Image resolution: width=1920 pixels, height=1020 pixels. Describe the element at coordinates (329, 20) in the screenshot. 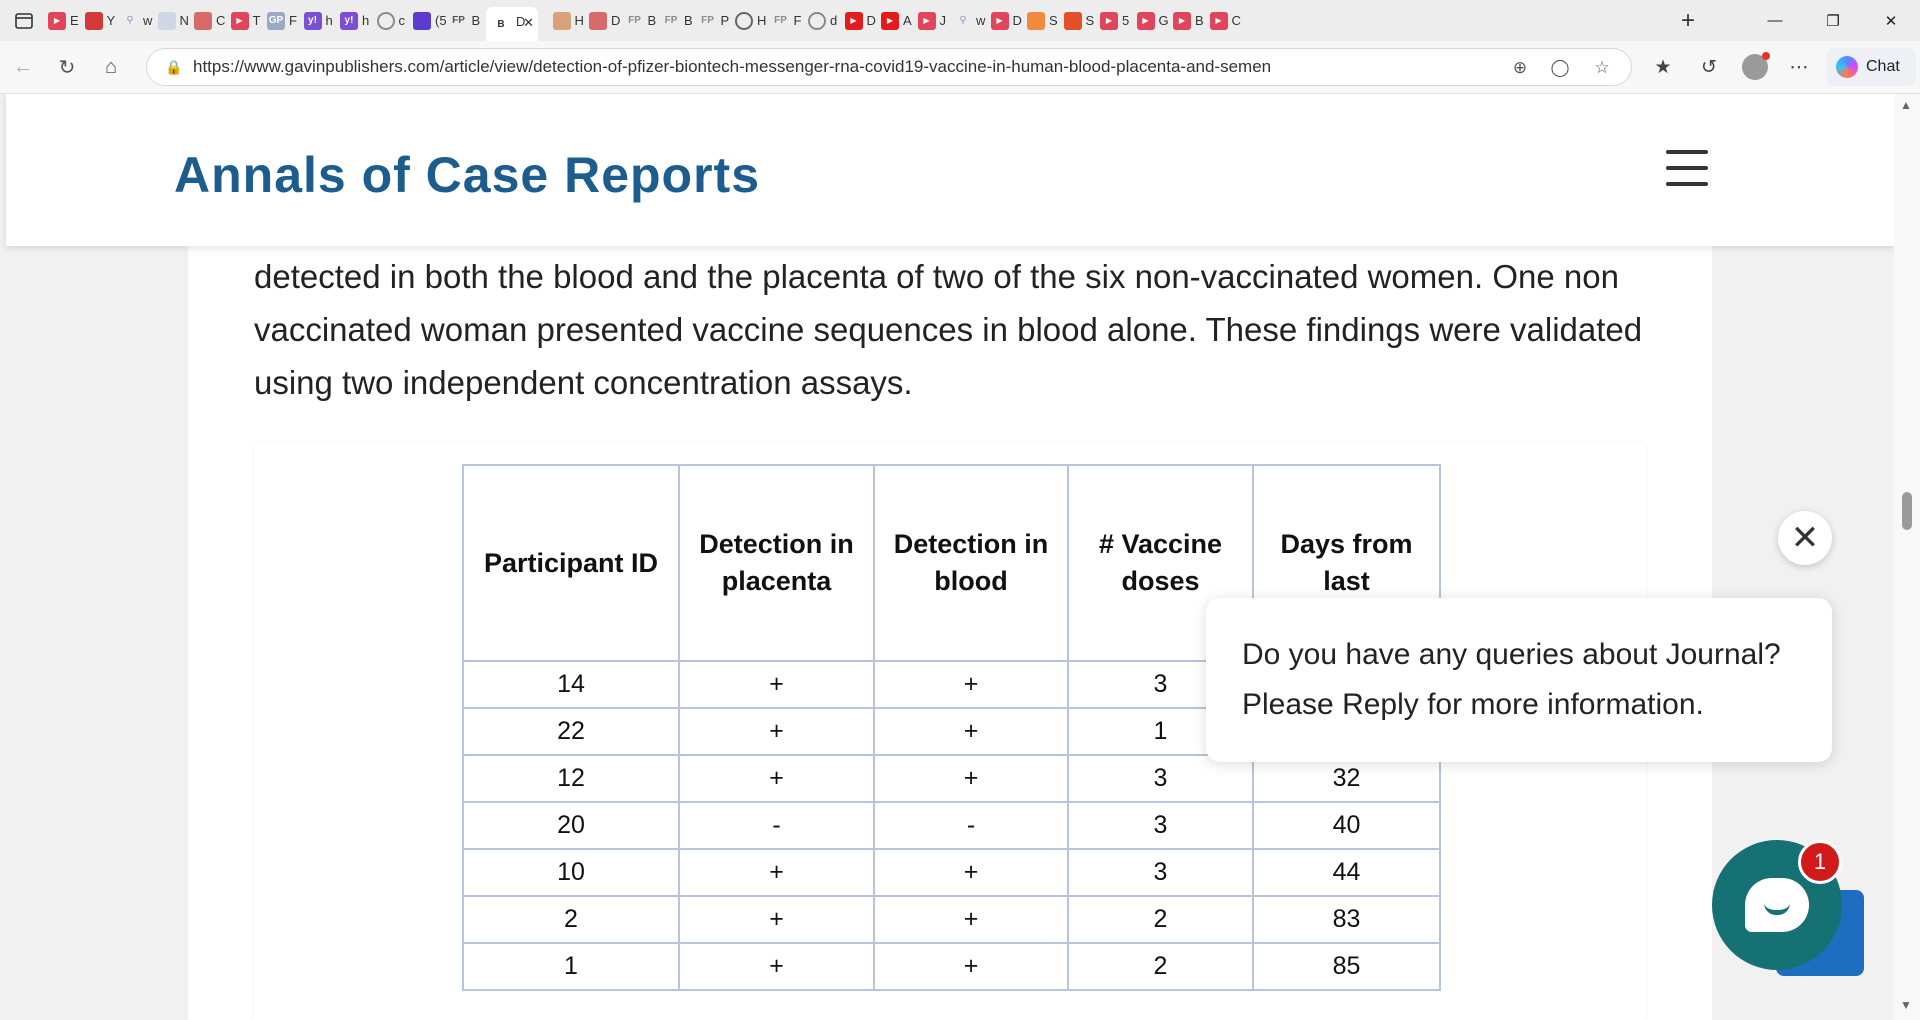

I see `tab-title: h` at that location.